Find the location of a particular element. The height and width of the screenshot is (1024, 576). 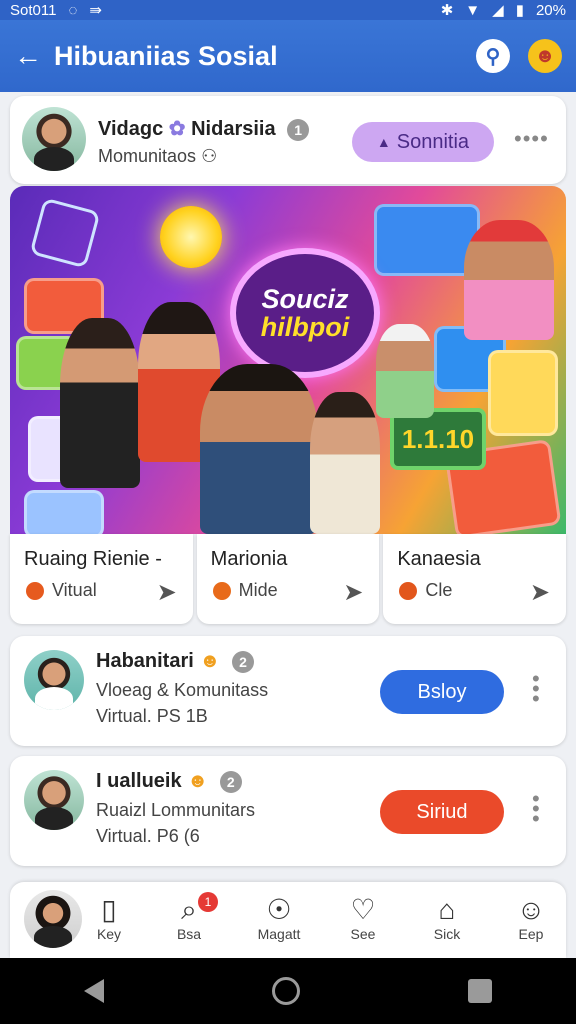

notification-badge: 1 is located at coordinates (208, 902).